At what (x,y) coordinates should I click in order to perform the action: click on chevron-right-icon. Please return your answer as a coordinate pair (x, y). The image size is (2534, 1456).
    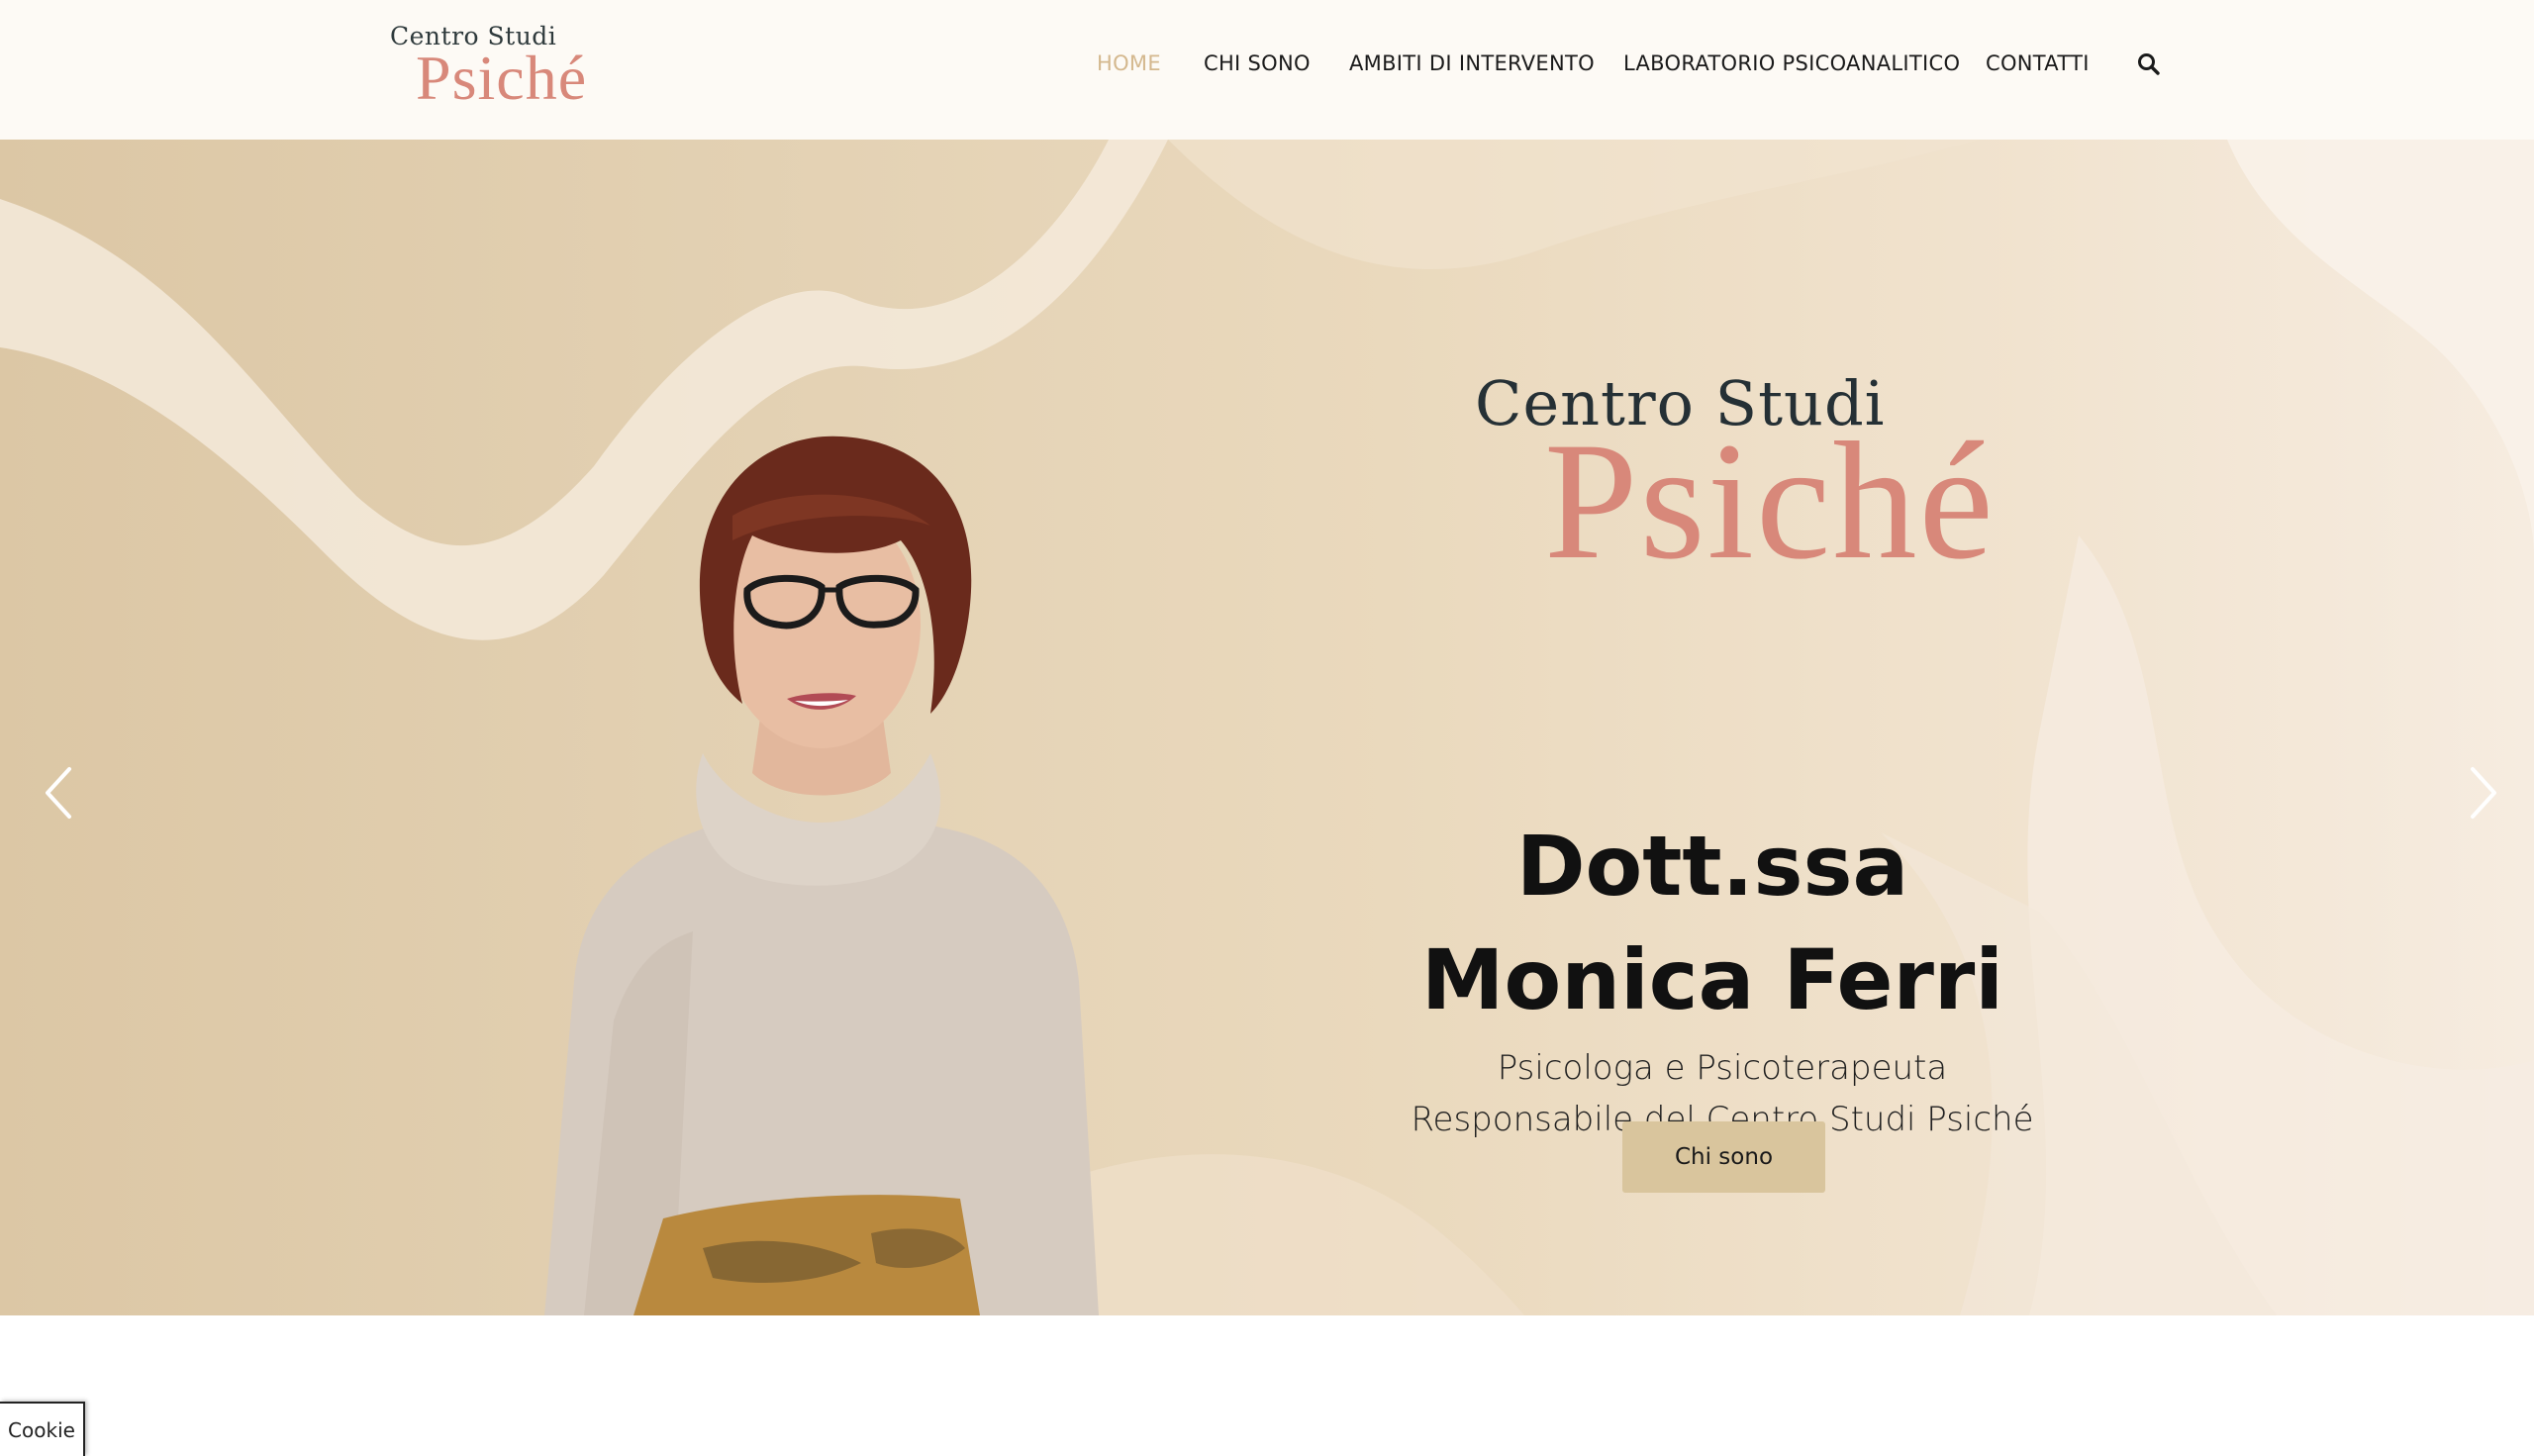
    Looking at the image, I should click on (2483, 793).